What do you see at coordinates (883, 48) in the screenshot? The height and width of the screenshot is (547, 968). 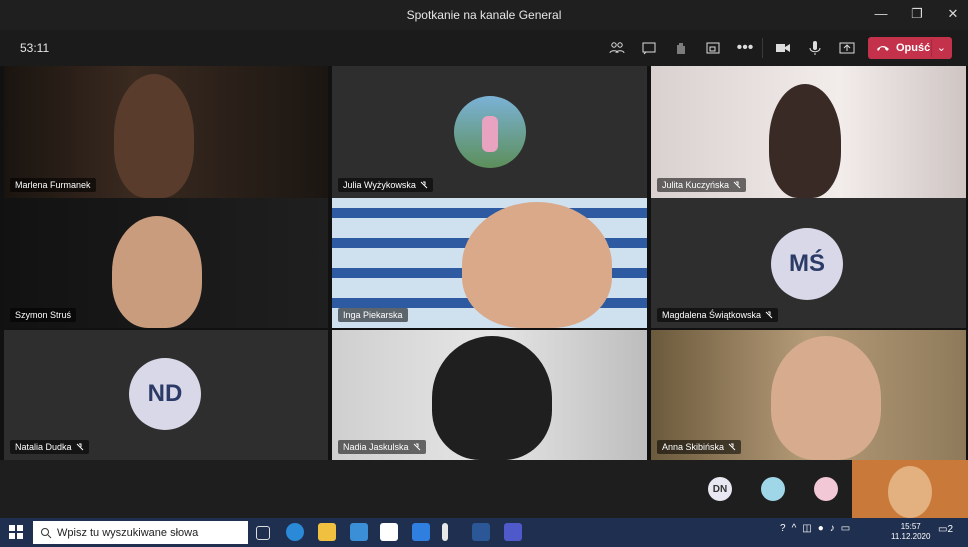 I see `hang-up-icon` at bounding box center [883, 48].